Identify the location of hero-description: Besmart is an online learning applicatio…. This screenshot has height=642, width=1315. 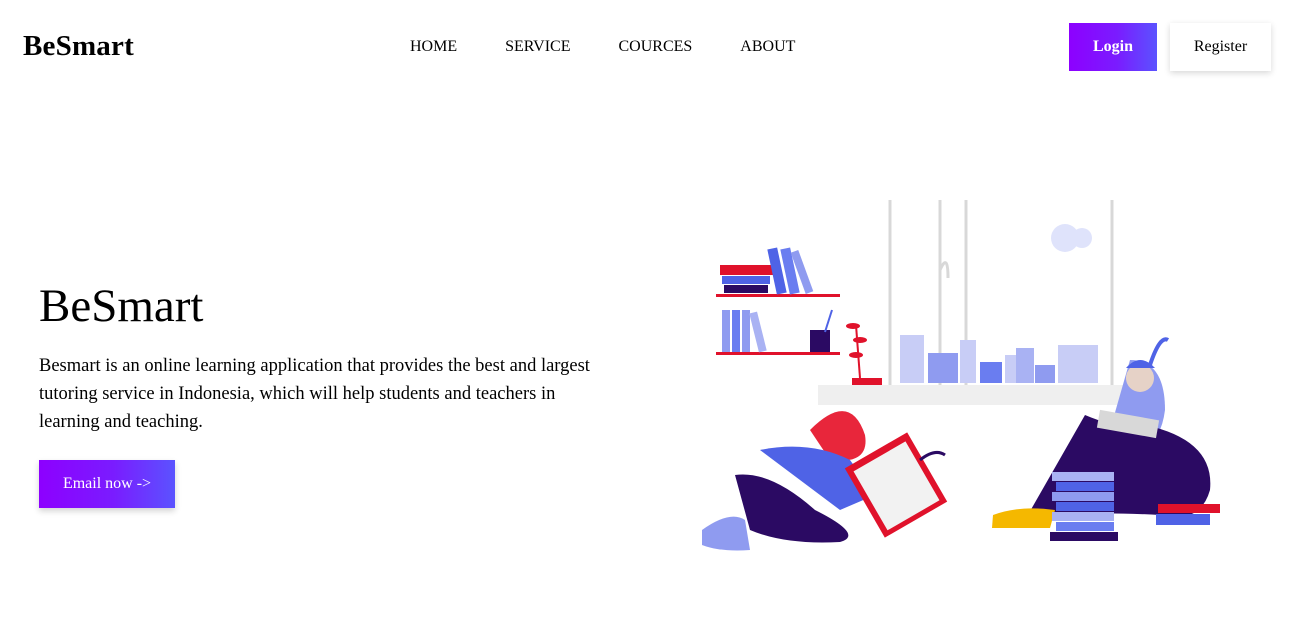
(314, 394).